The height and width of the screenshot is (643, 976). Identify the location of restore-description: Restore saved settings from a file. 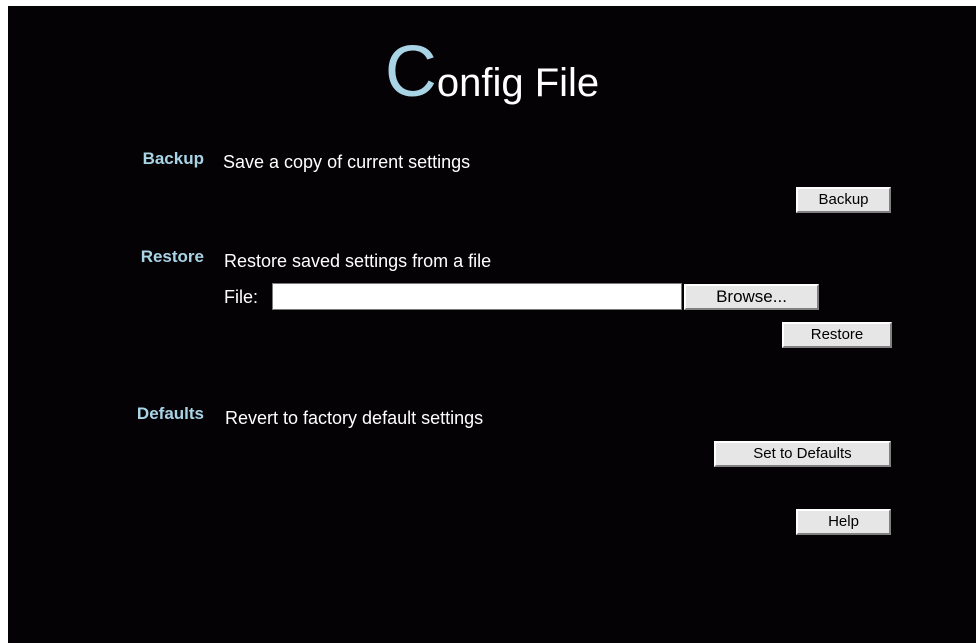
(358, 261).